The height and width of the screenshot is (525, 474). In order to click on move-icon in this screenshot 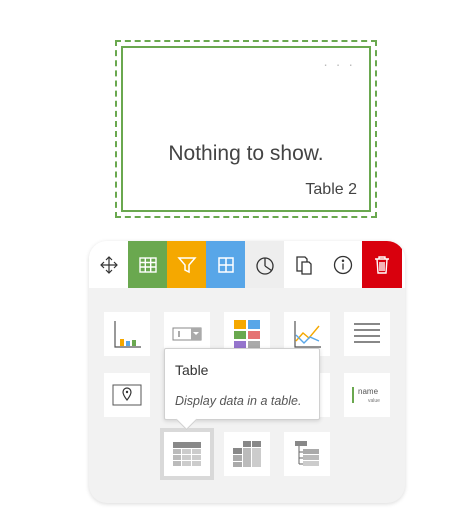, I will do `click(108, 264)`.